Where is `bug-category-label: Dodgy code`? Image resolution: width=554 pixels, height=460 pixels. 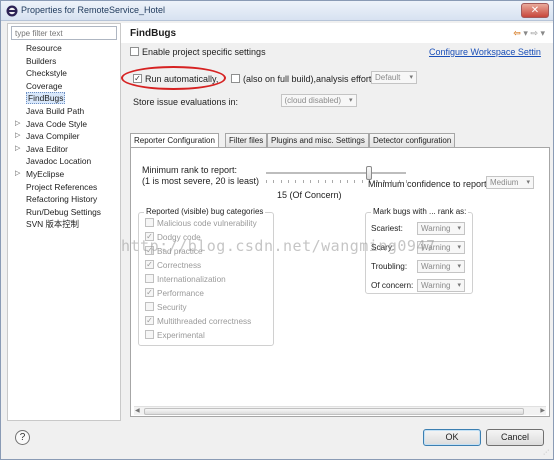 bug-category-label: Dodgy code is located at coordinates (179, 237).